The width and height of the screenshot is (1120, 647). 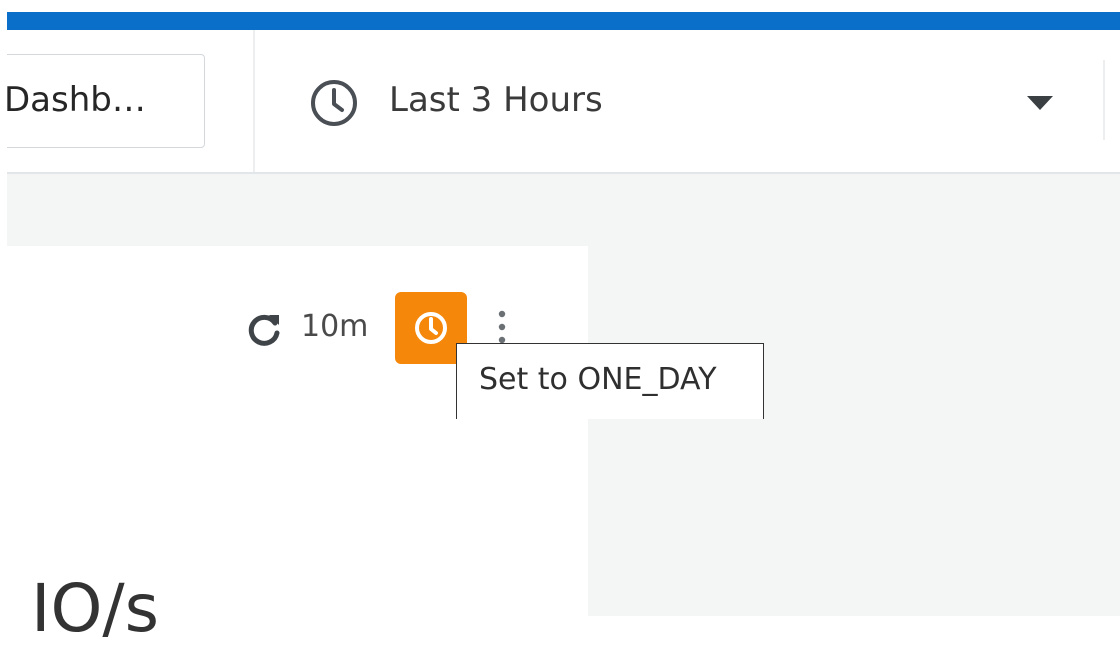 What do you see at coordinates (1040, 103) in the screenshot?
I see `caret-down-icon` at bounding box center [1040, 103].